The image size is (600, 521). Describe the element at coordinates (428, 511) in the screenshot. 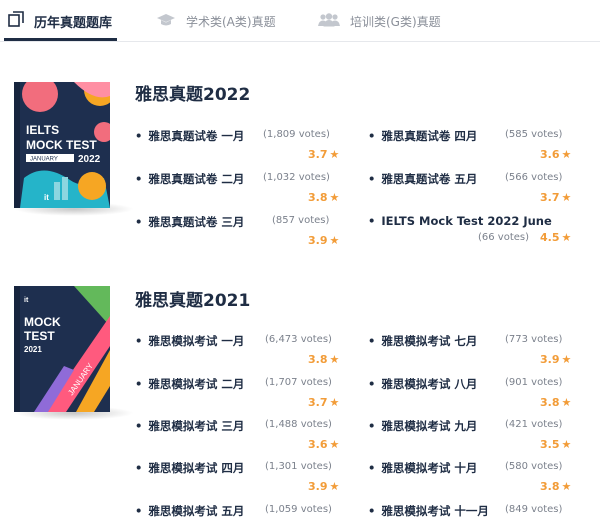

I see `test-link: 雅思模拟考试 十一月` at that location.